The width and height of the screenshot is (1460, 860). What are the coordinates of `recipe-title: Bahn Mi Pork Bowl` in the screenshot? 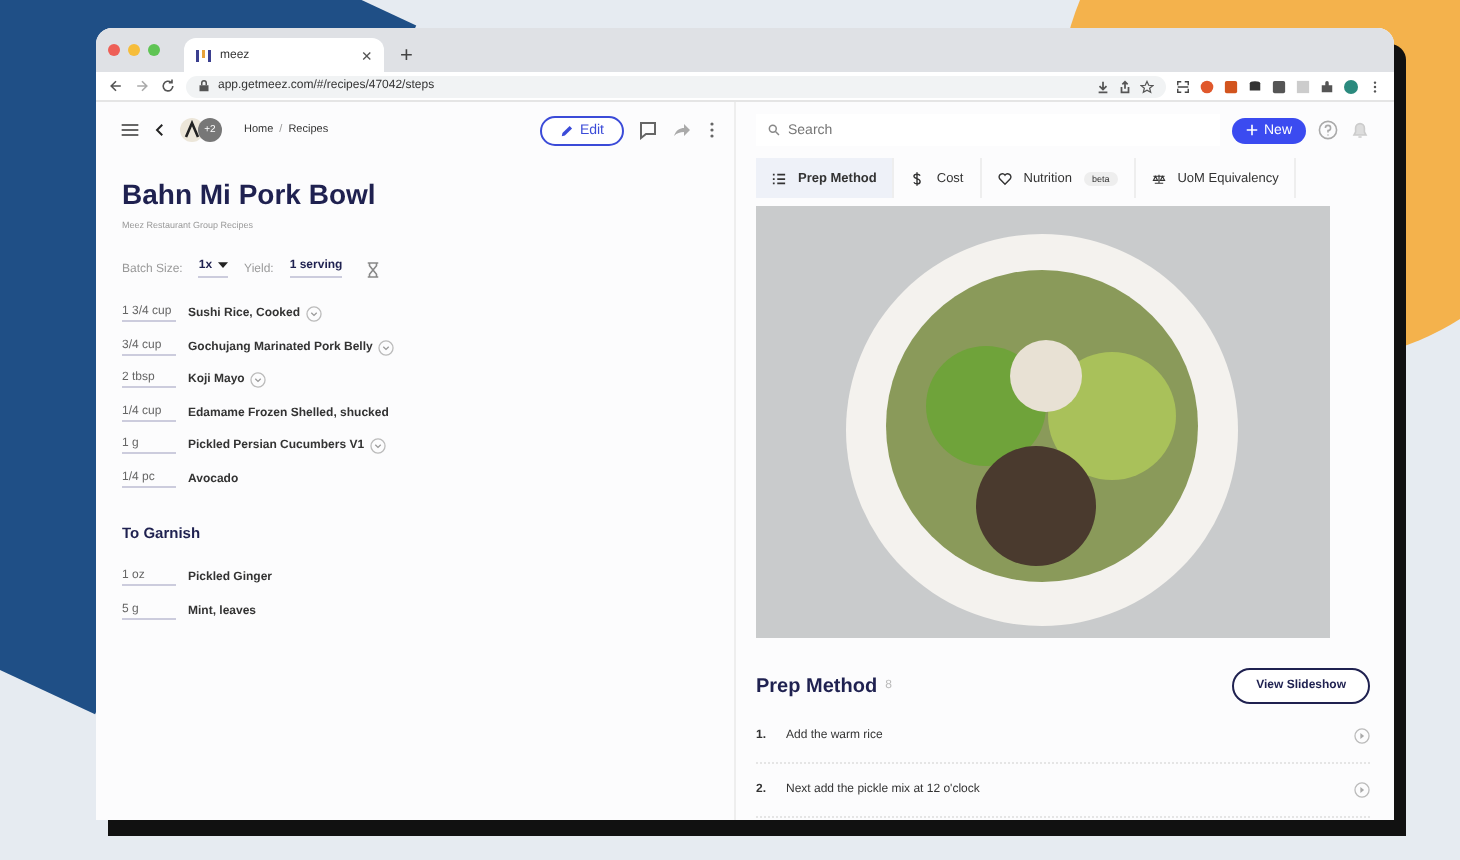 It's located at (250, 194).